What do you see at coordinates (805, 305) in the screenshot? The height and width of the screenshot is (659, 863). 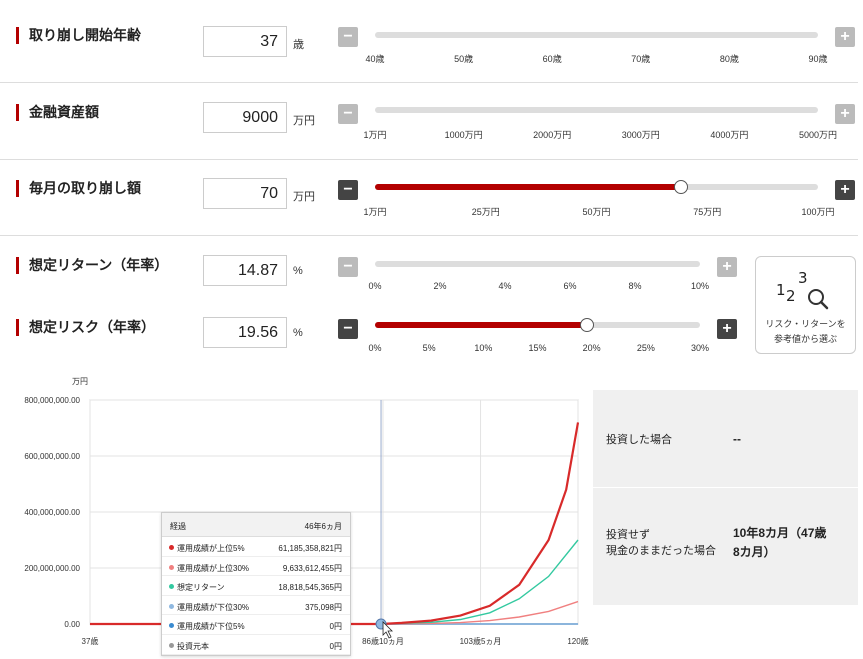 I see `reference-picker-button: 1 2 3 リスク・リターンを 参考値から選ぶ` at bounding box center [805, 305].